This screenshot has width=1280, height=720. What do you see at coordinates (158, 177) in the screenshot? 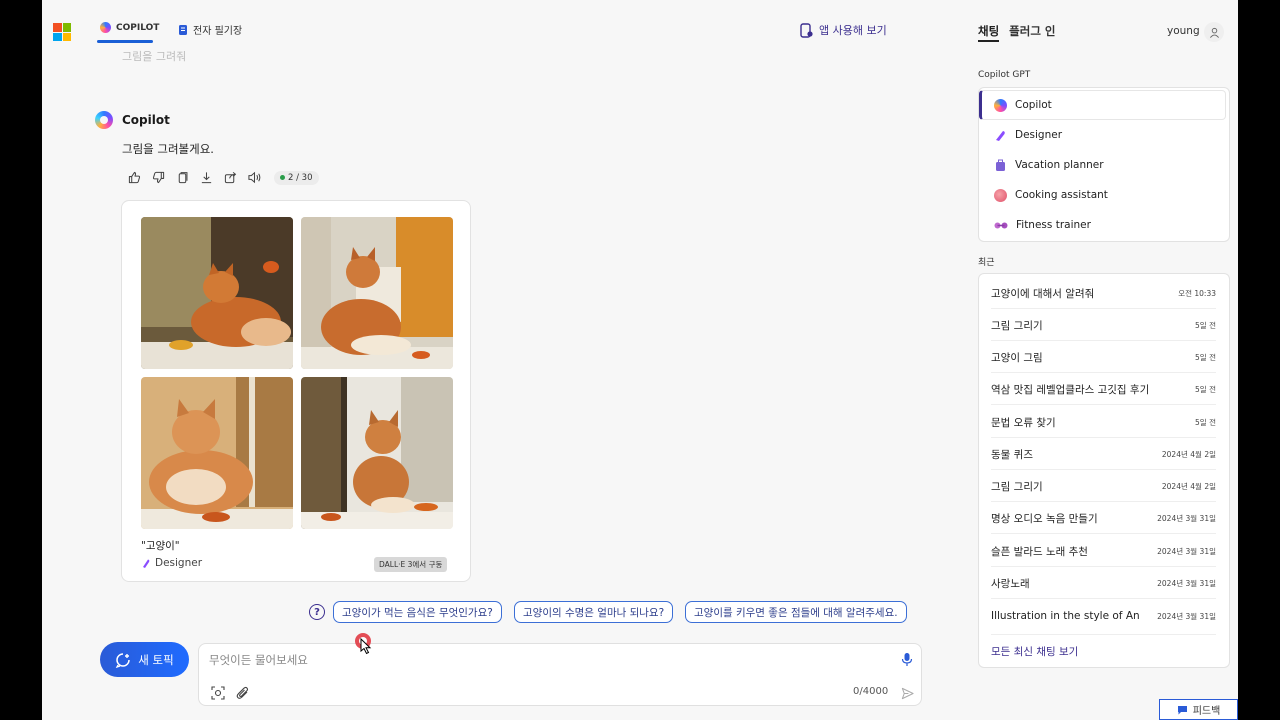
I see `thumbs-down-icon` at bounding box center [158, 177].